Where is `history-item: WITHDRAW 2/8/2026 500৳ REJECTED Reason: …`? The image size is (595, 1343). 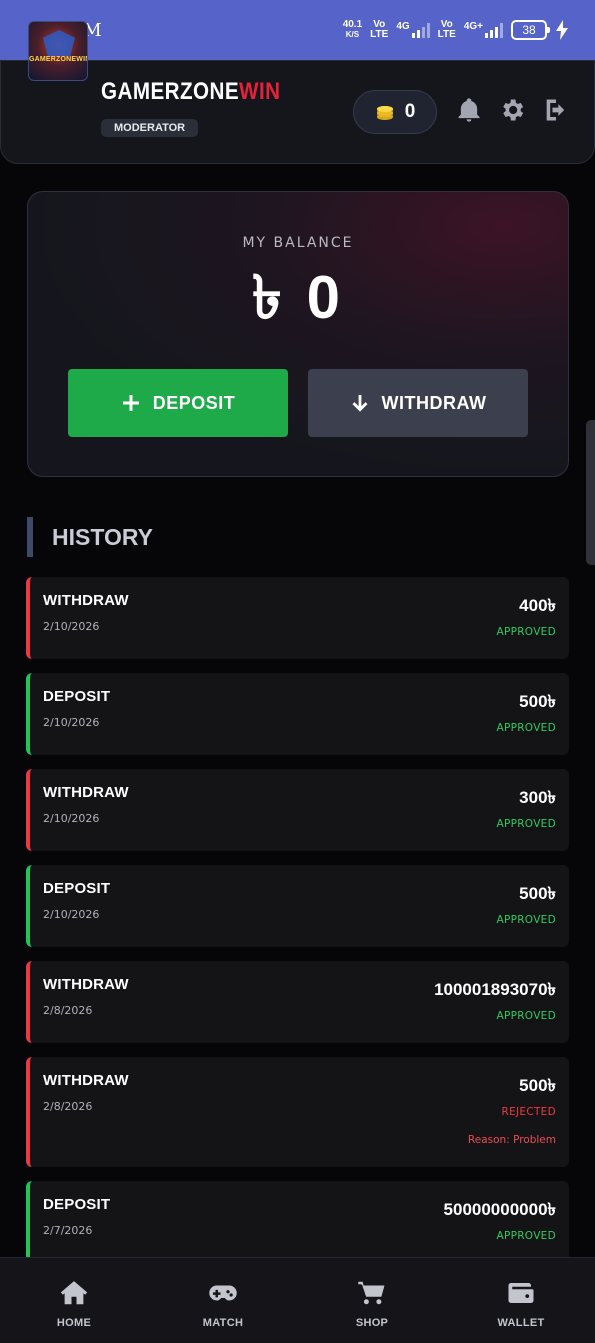 history-item: WITHDRAW 2/8/2026 500৳ REJECTED Reason: … is located at coordinates (297, 1112).